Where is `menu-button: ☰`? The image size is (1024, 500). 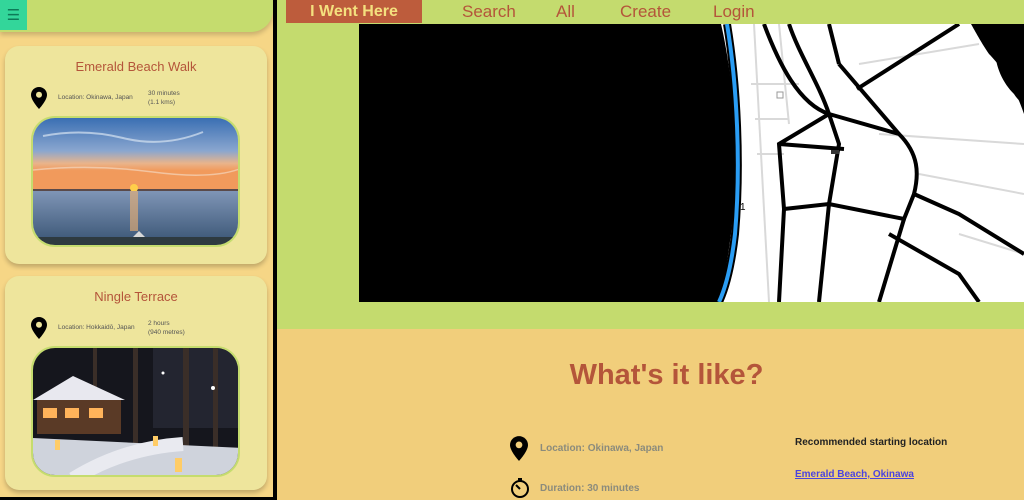 menu-button: ☰ is located at coordinates (13, 15).